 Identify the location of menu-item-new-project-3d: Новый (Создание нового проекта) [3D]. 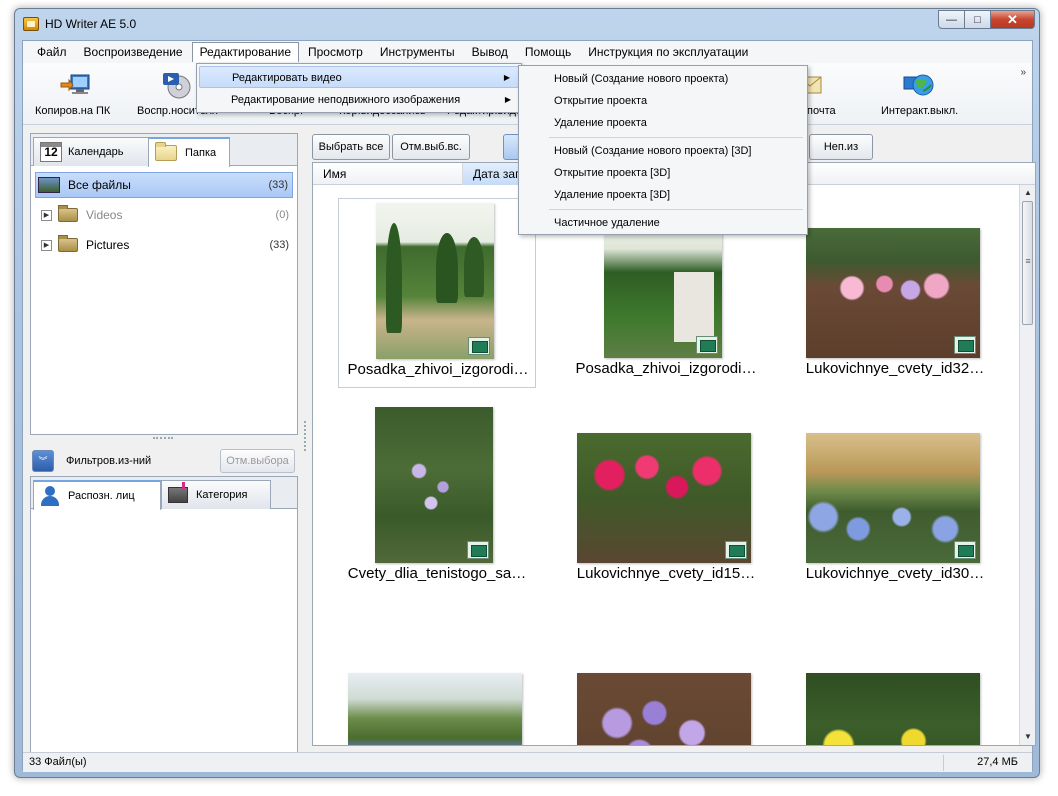
(663, 151).